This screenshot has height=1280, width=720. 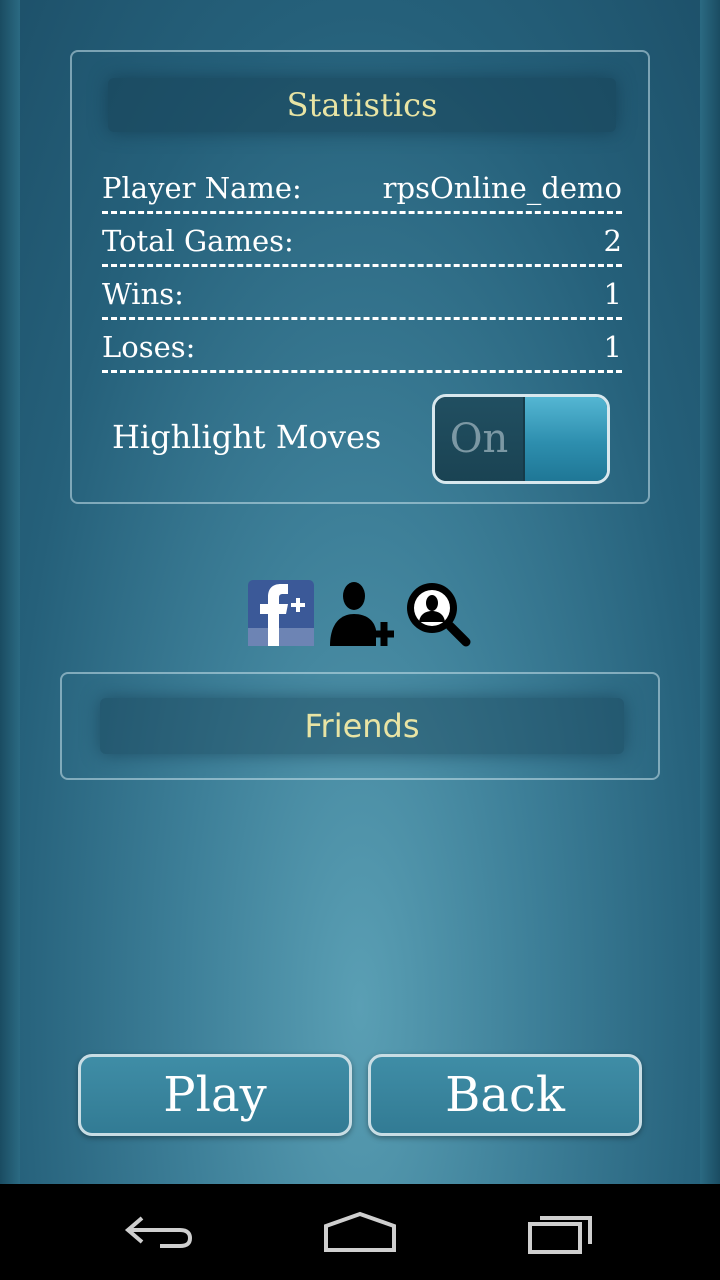 What do you see at coordinates (160, 1232) in the screenshot?
I see `back-icon` at bounding box center [160, 1232].